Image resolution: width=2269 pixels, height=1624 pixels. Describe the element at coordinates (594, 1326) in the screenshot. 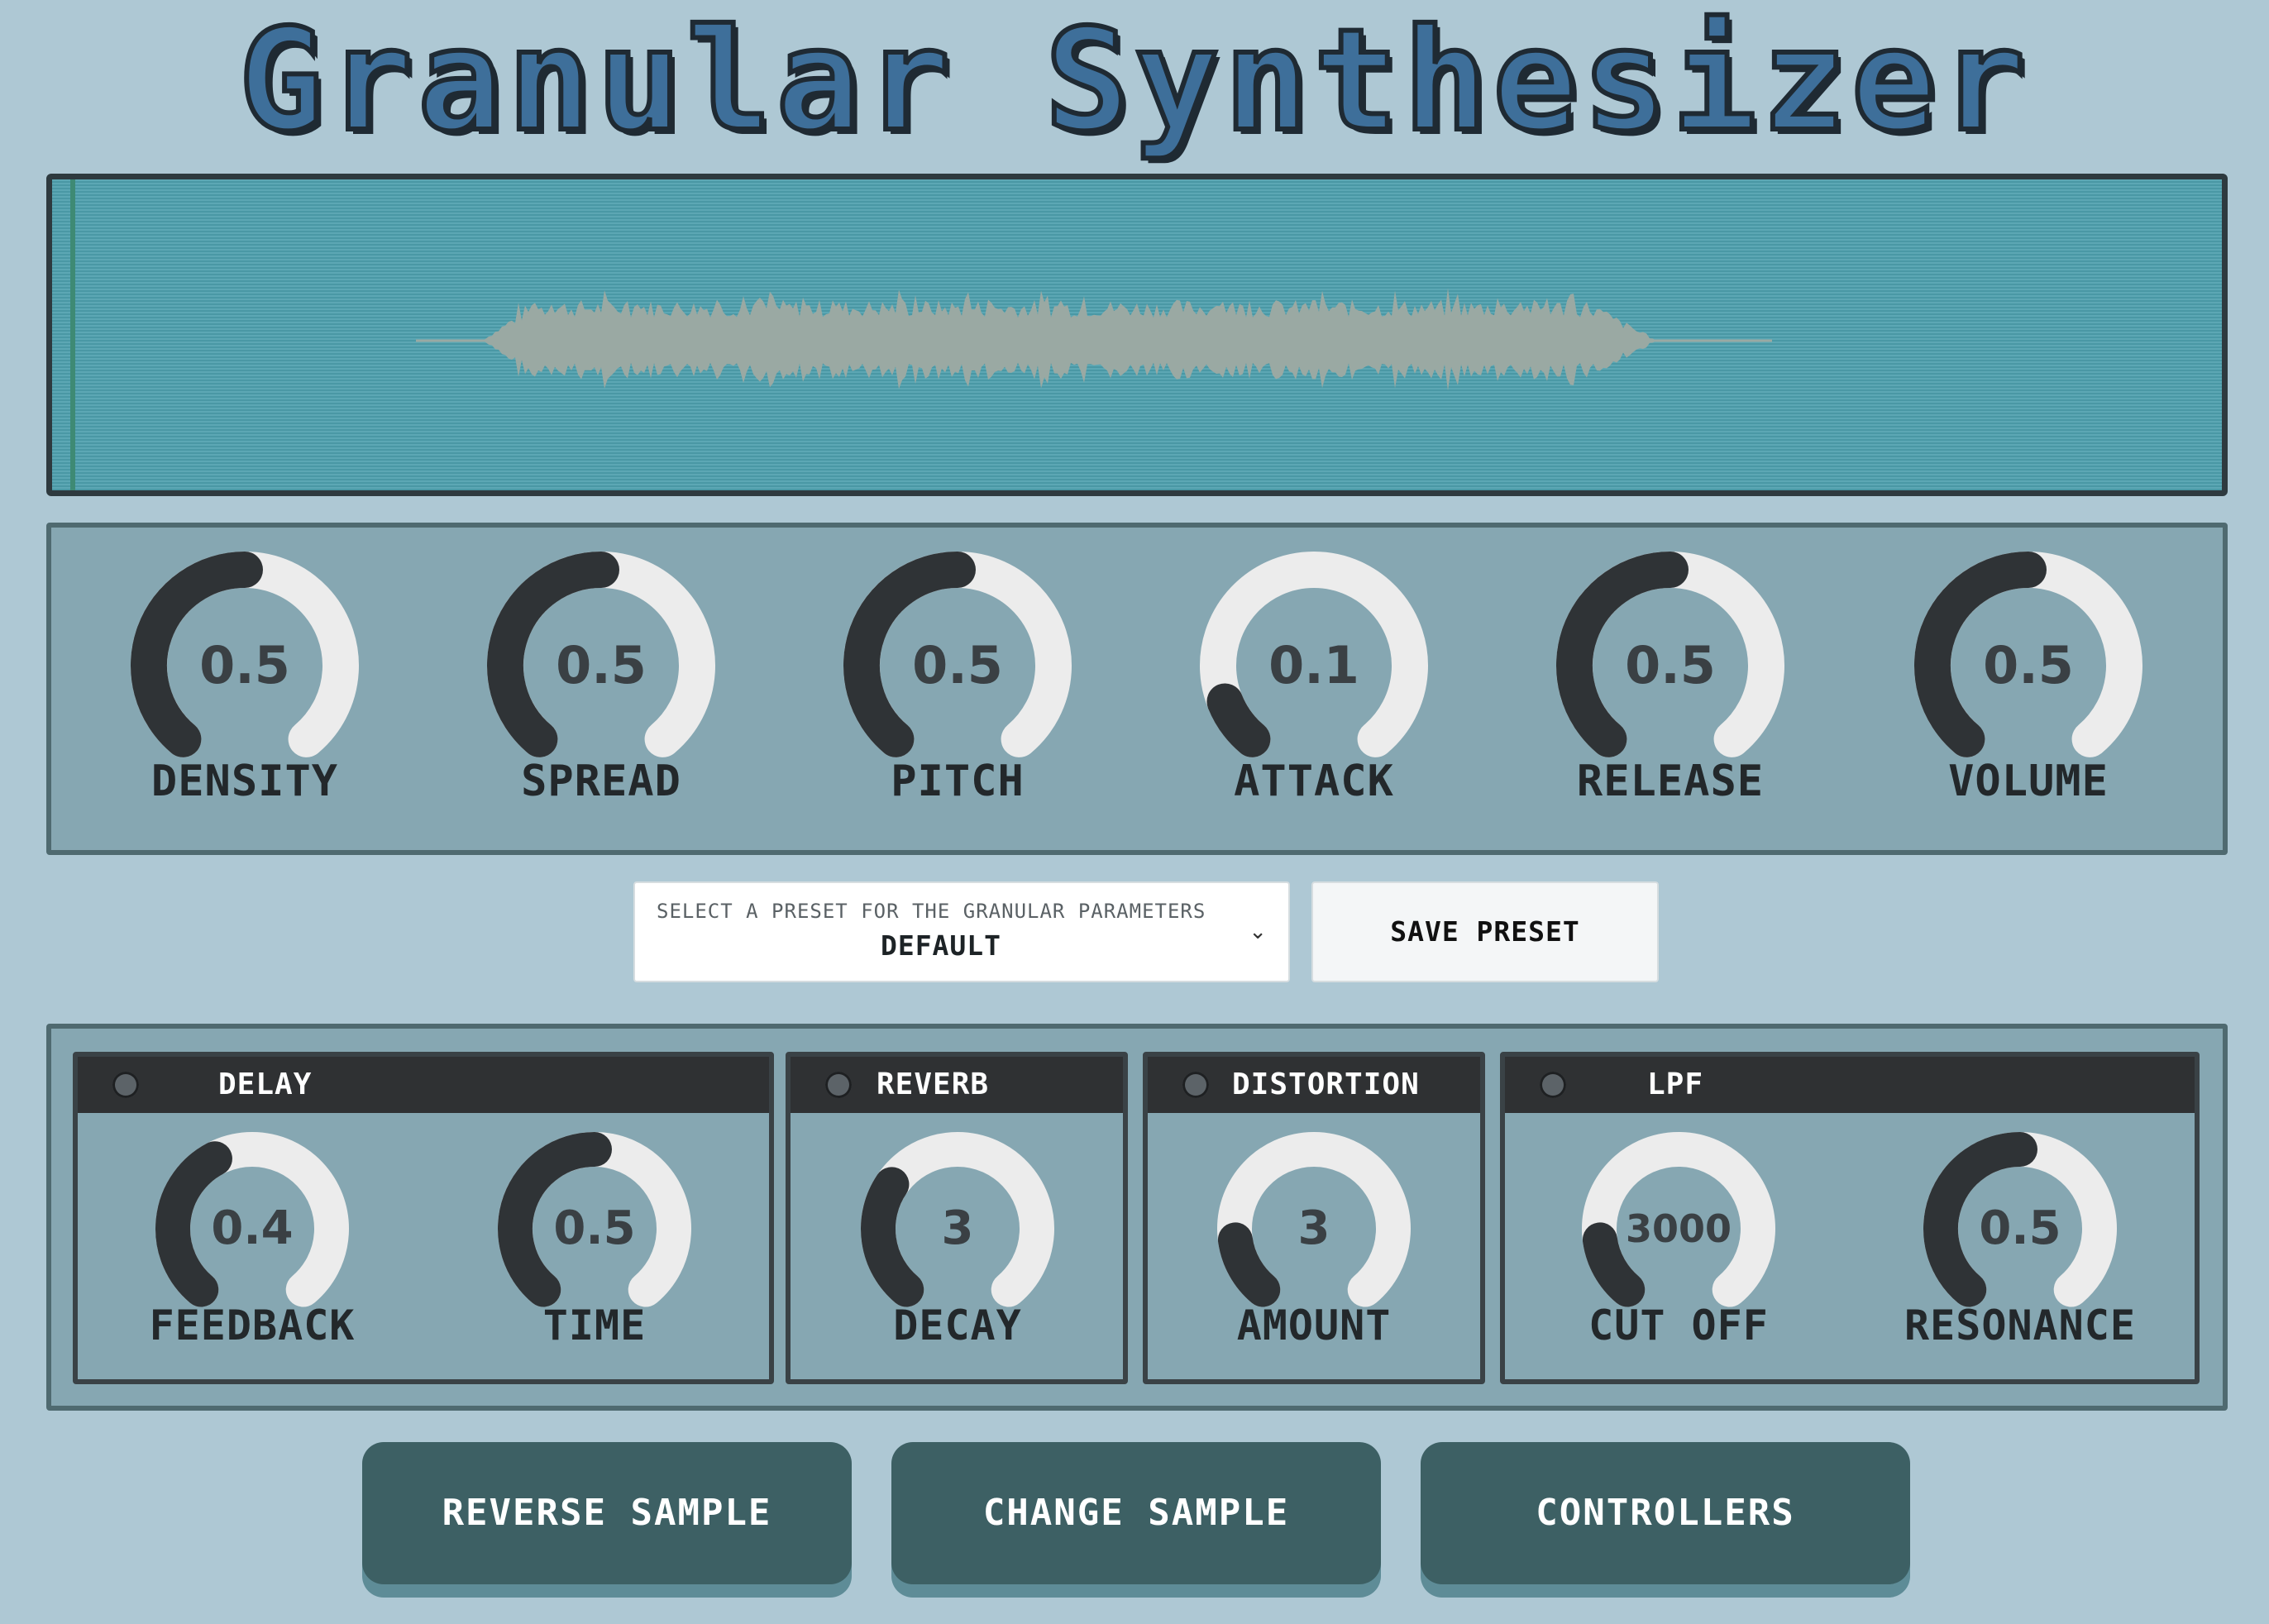

I see `time-label: TIME` at that location.